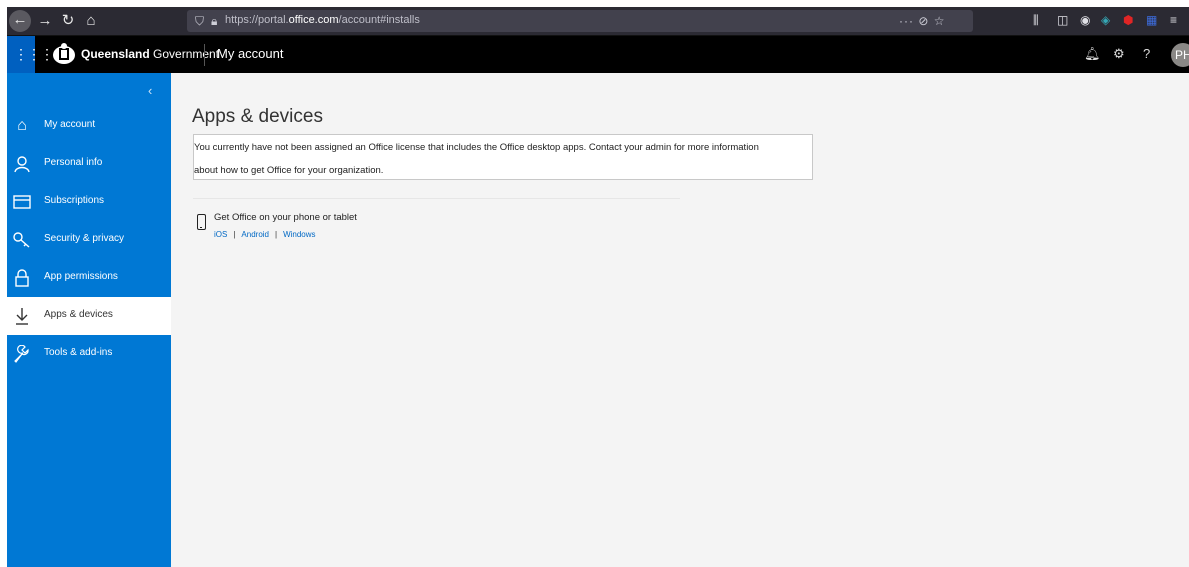  I want to click on forward-arrow-icon: →, so click(45, 21).